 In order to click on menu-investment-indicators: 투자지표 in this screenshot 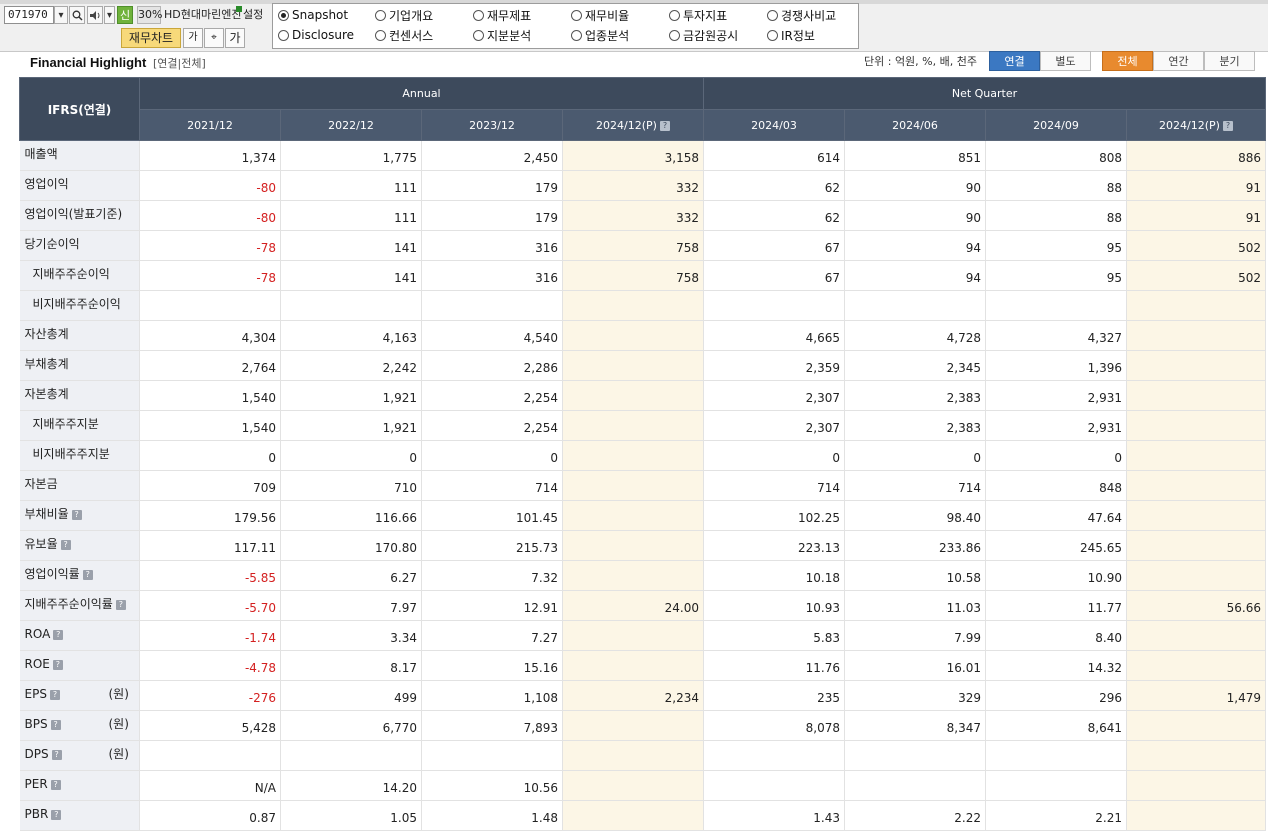, I will do `click(698, 15)`.